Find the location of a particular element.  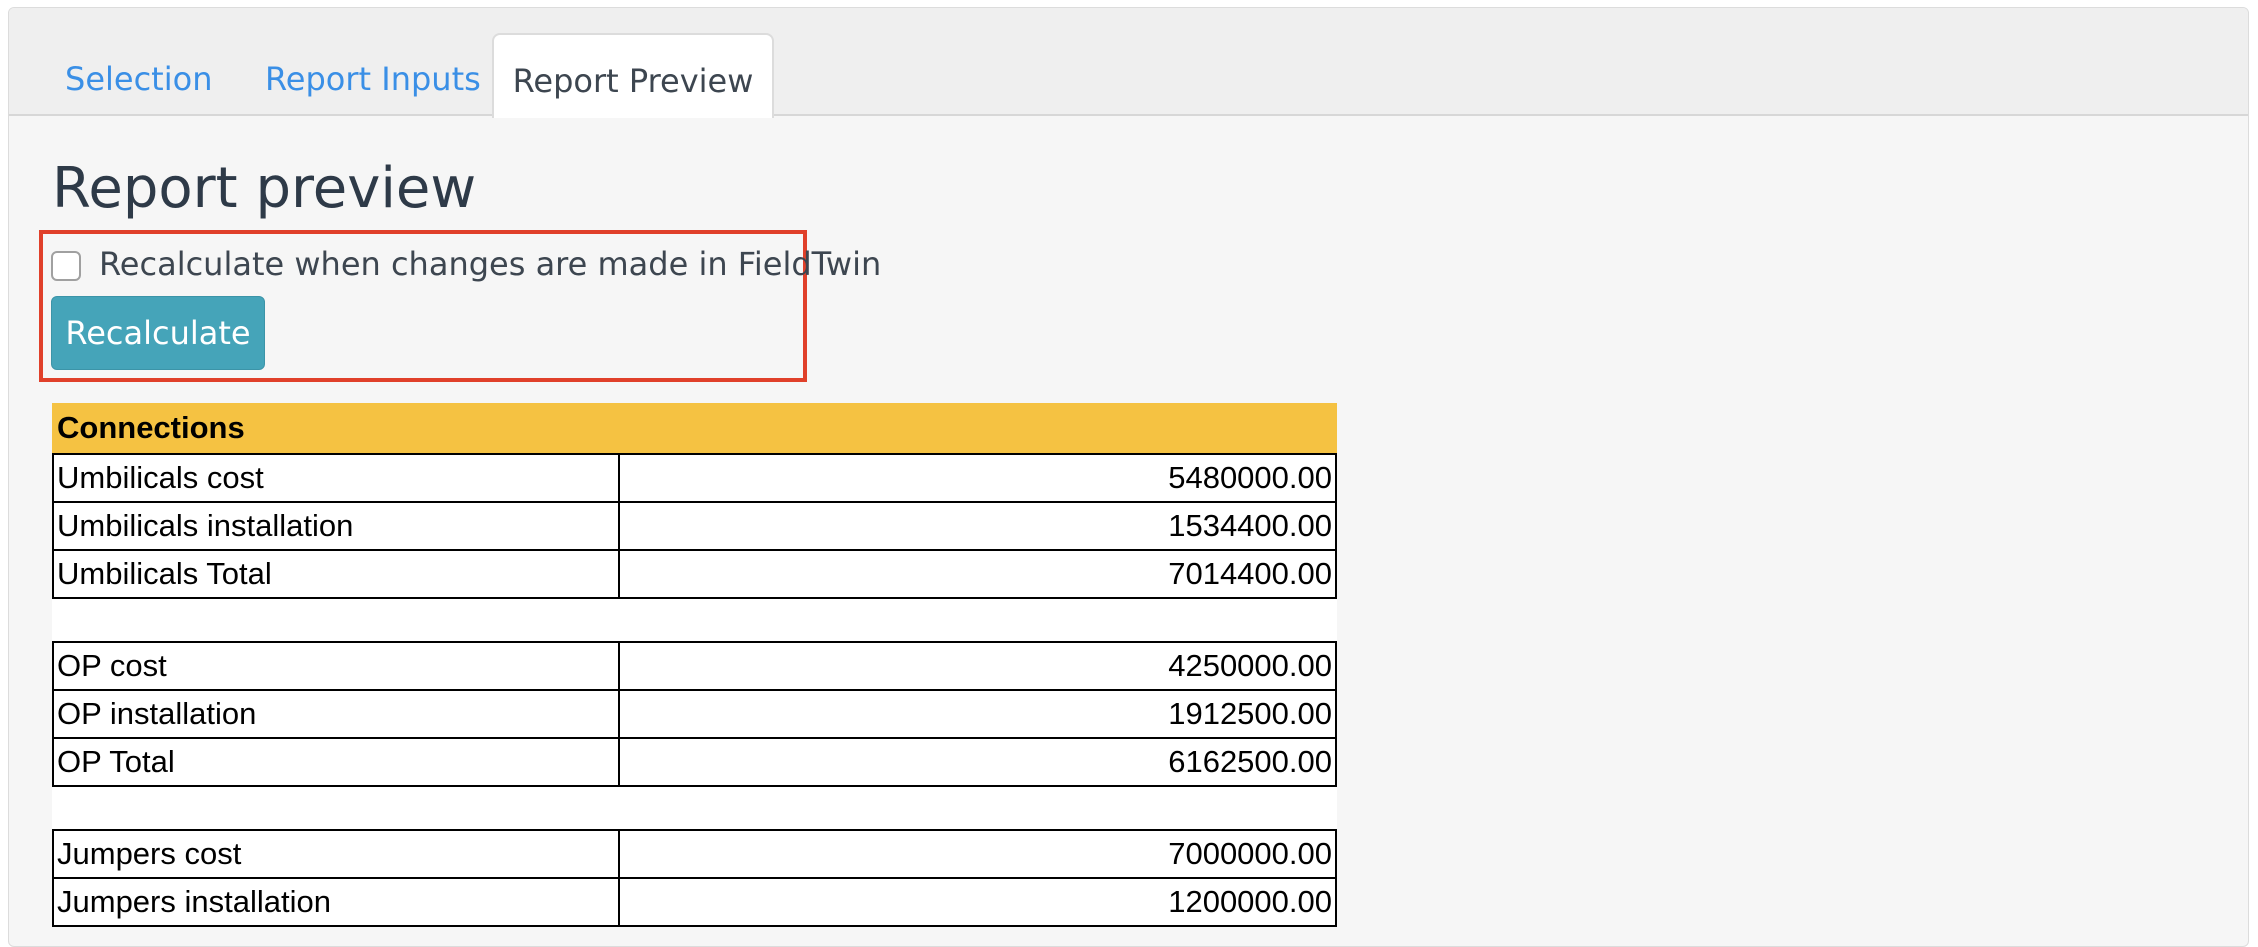

row-value: 7000000.00 is located at coordinates (977, 854).